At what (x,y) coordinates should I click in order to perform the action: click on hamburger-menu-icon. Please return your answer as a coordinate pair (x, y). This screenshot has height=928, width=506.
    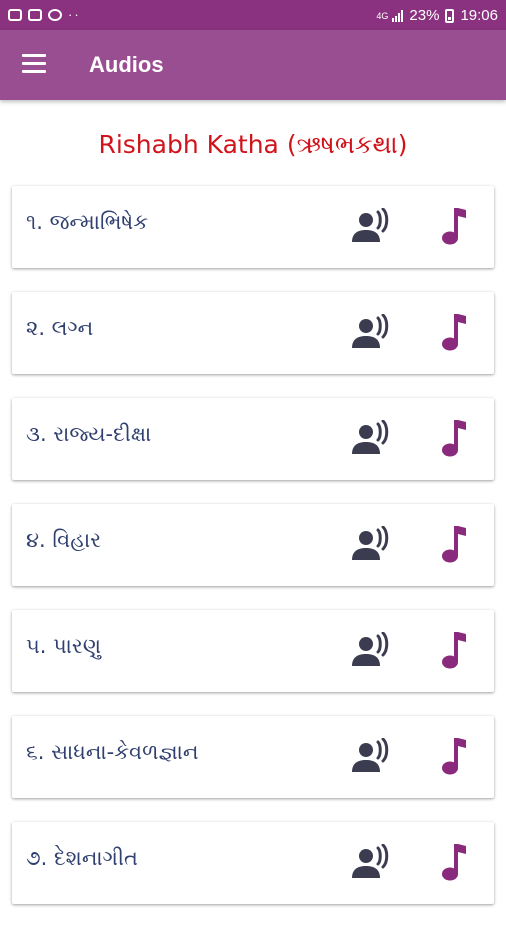
    Looking at the image, I should click on (34, 64).